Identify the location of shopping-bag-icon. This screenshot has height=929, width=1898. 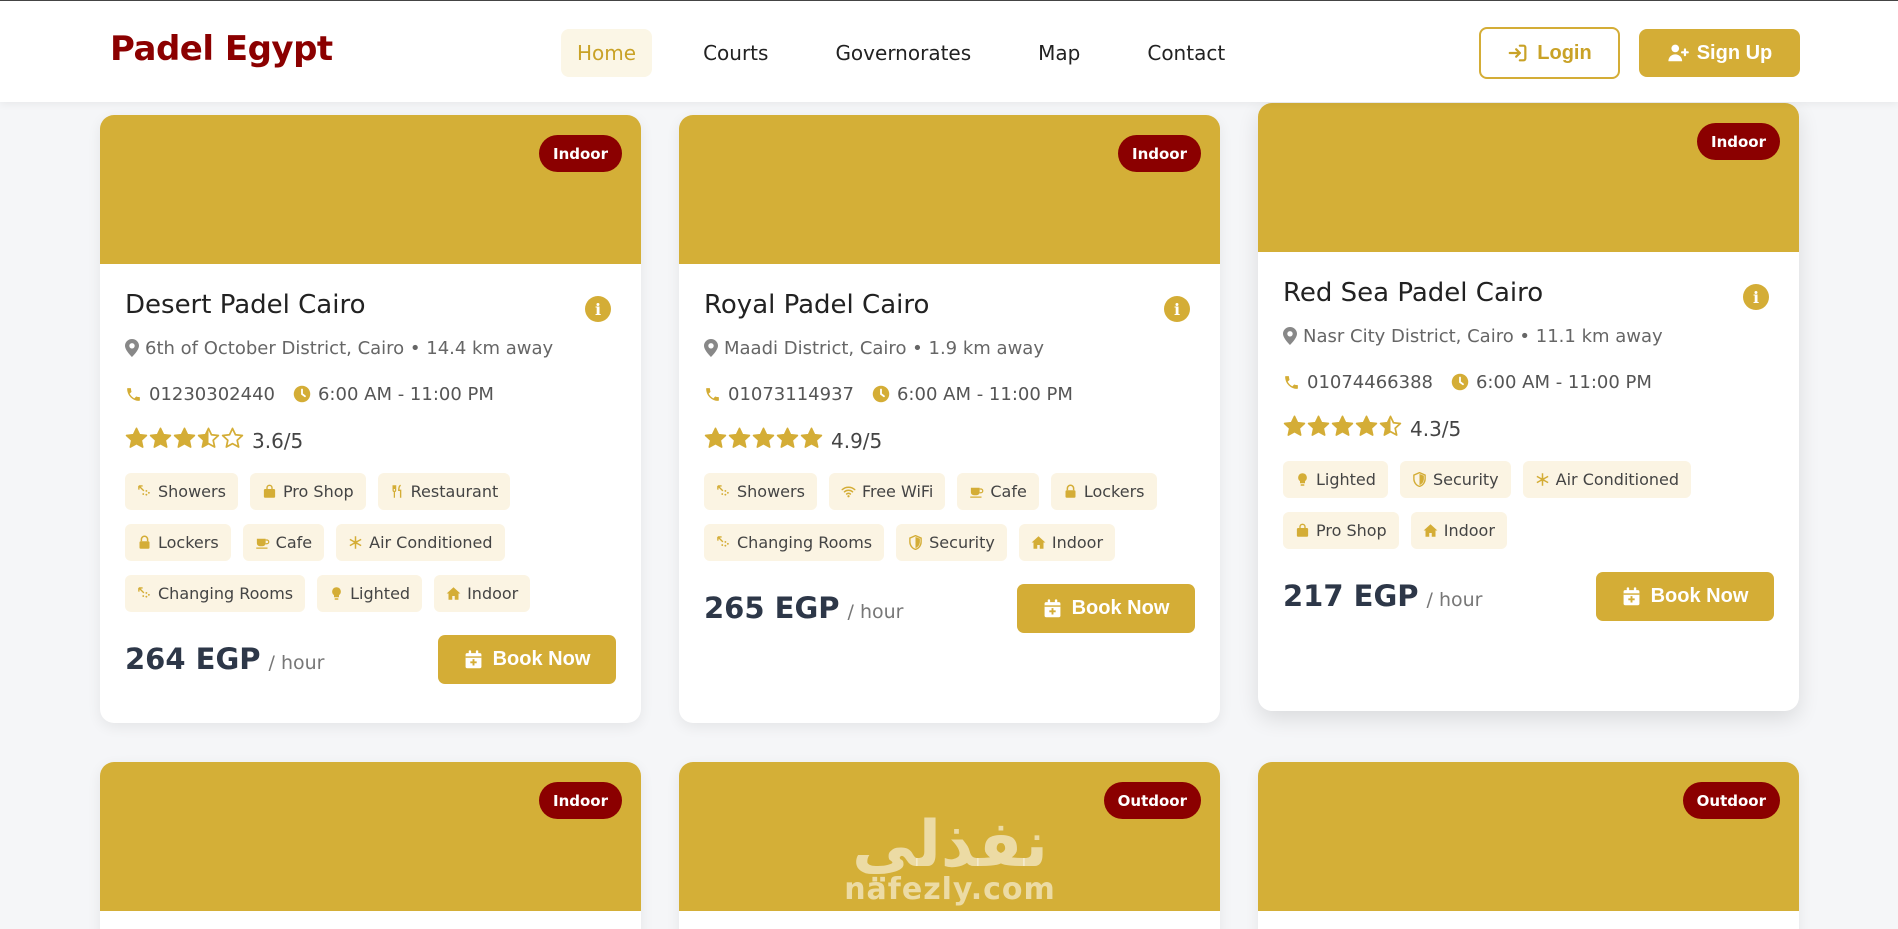
(1302, 530).